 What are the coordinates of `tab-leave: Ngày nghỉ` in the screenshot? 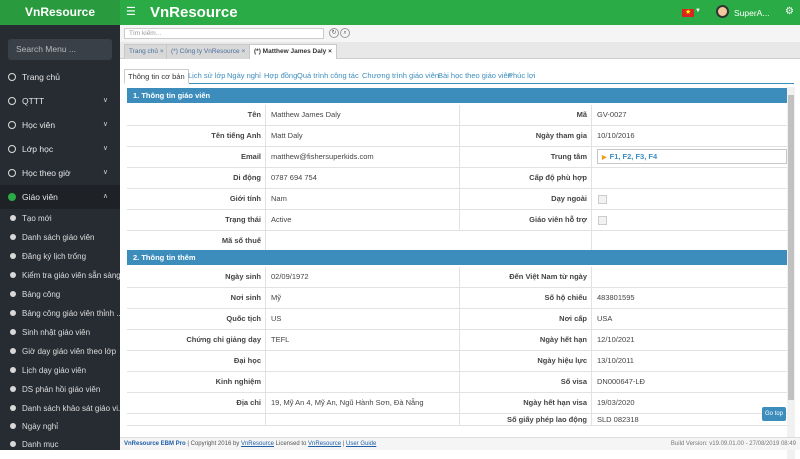 It's located at (244, 76).